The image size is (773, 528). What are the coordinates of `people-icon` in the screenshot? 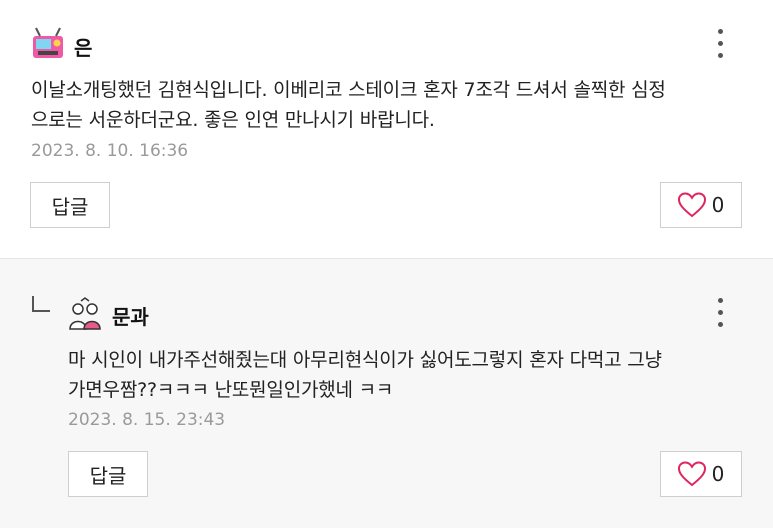 It's located at (85, 313).